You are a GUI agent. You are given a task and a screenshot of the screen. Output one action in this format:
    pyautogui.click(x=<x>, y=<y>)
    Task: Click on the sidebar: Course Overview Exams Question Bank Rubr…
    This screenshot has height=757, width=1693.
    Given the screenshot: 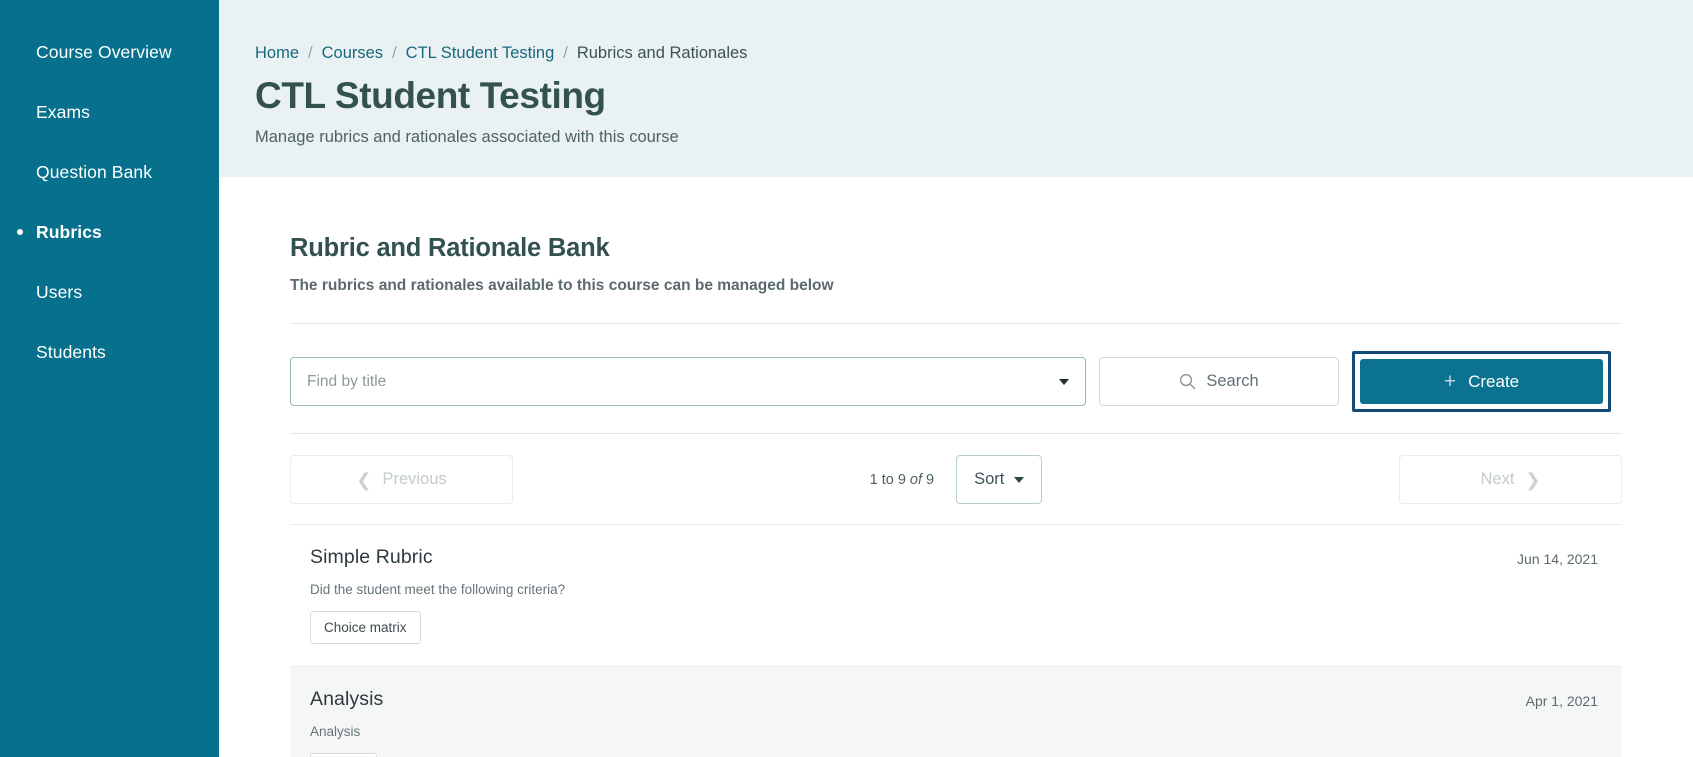 What is the action you would take?
    pyautogui.click(x=109, y=378)
    